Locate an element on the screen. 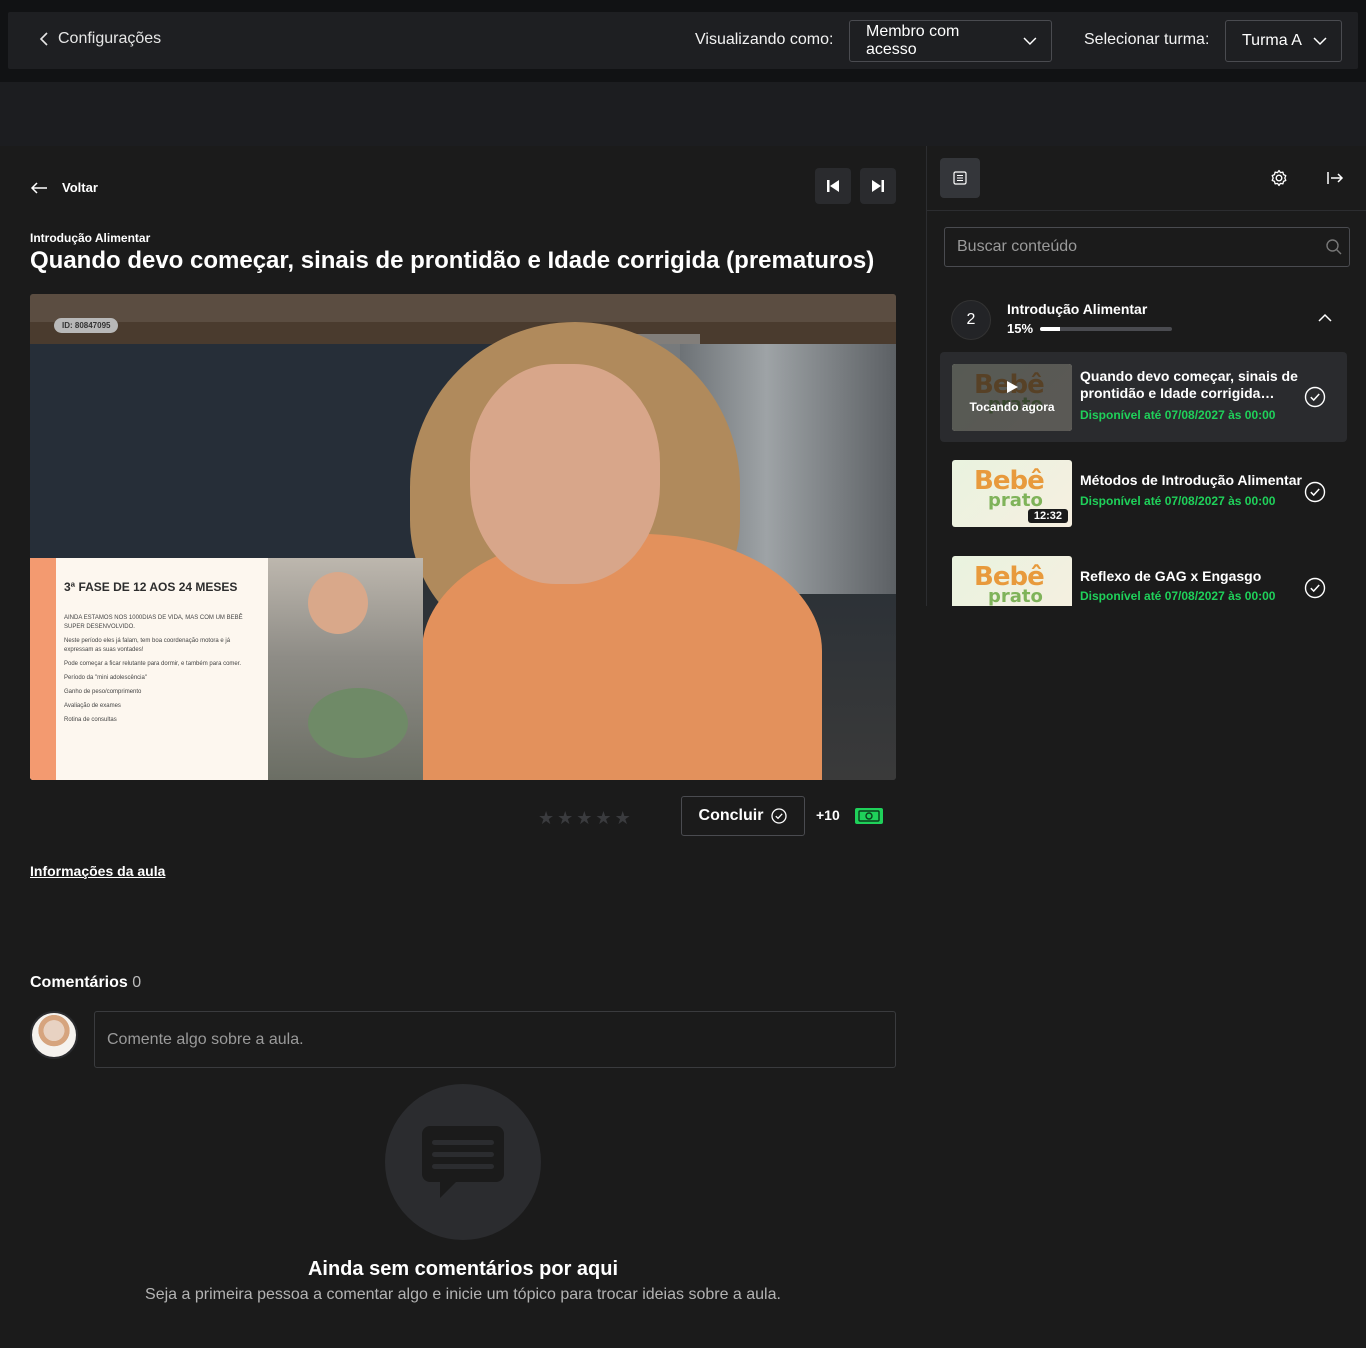 The height and width of the screenshot is (1348, 1366). list-icon is located at coordinates (960, 178).